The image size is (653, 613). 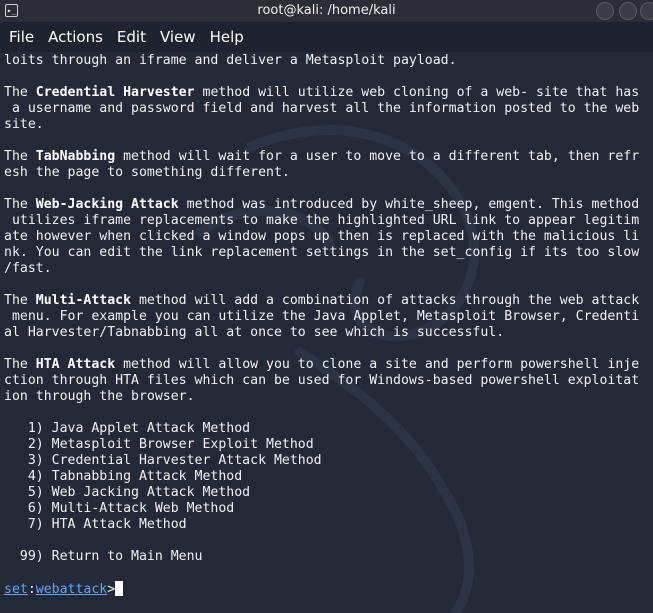 What do you see at coordinates (159, 444) in the screenshot?
I see `menu-option-text: 2) Metasploit Browser Exploit Method` at bounding box center [159, 444].